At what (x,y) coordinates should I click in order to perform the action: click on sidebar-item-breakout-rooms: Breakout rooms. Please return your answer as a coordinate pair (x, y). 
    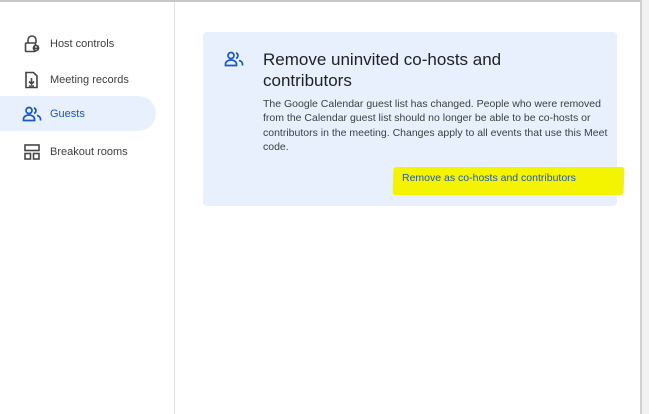
    Looking at the image, I should click on (78, 151).